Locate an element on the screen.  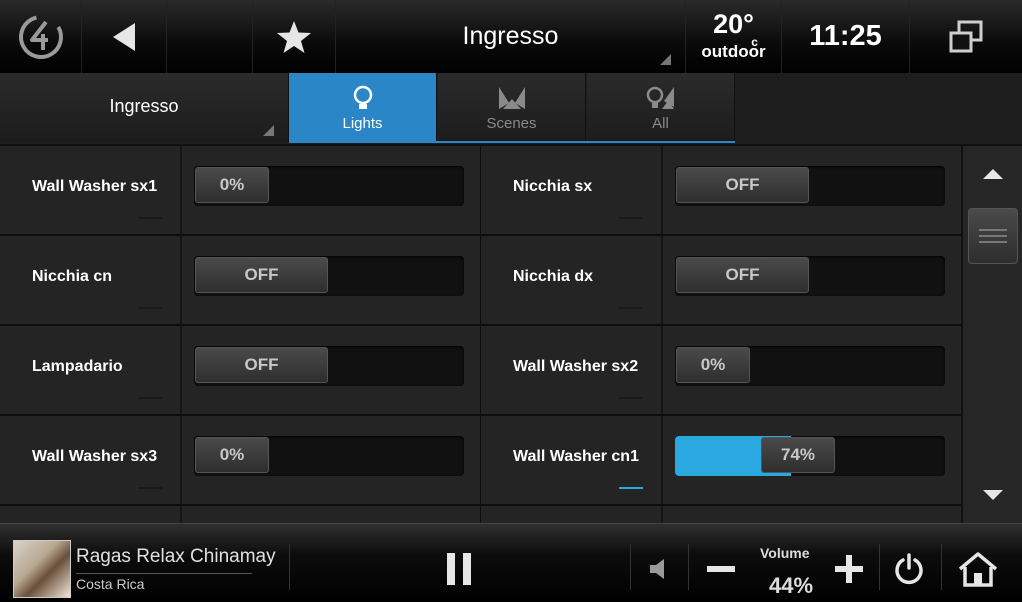
device-row: Nicchia cn OFF Nicchia dx OFF is located at coordinates (480, 281).